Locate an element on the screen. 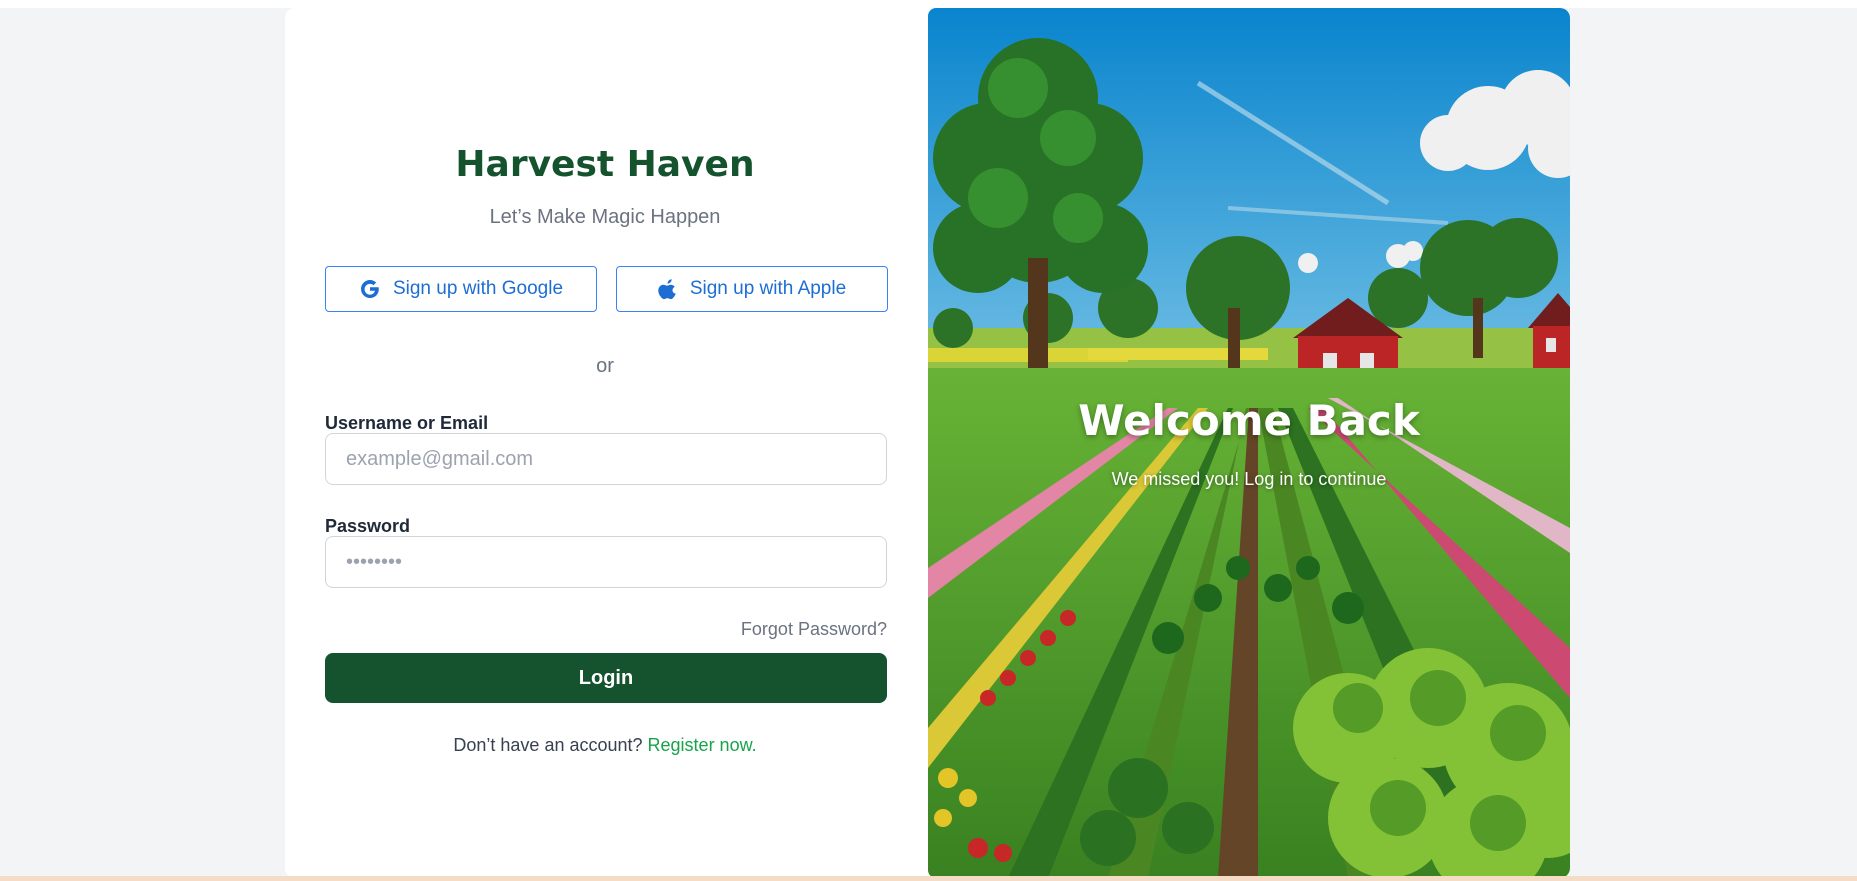  apple-signup-button: Sign up with Apple is located at coordinates (752, 289).